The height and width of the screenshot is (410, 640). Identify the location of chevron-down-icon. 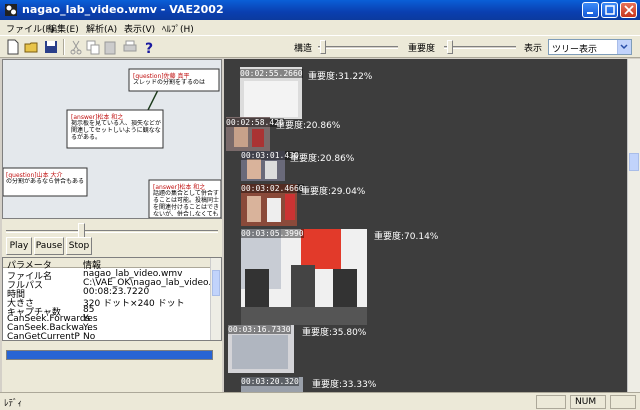
(624, 47).